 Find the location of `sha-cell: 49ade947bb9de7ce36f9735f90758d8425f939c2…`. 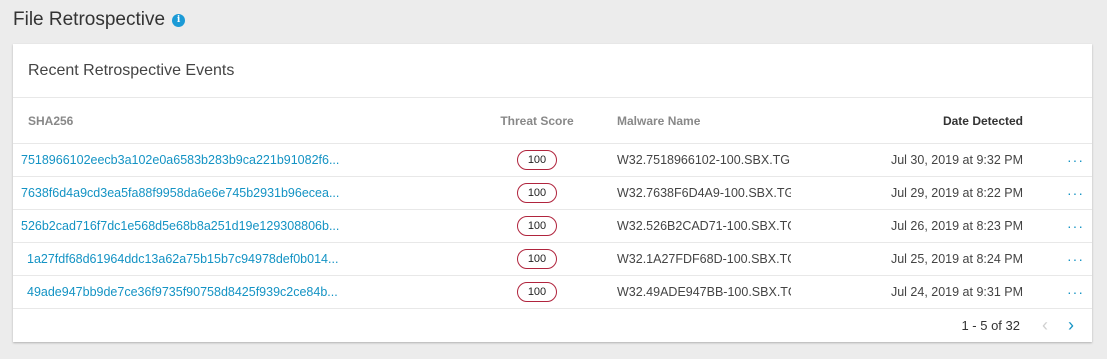

sha-cell: 49ade947bb9de7ce36f9735f90758d8425f939c2… is located at coordinates (248, 292).